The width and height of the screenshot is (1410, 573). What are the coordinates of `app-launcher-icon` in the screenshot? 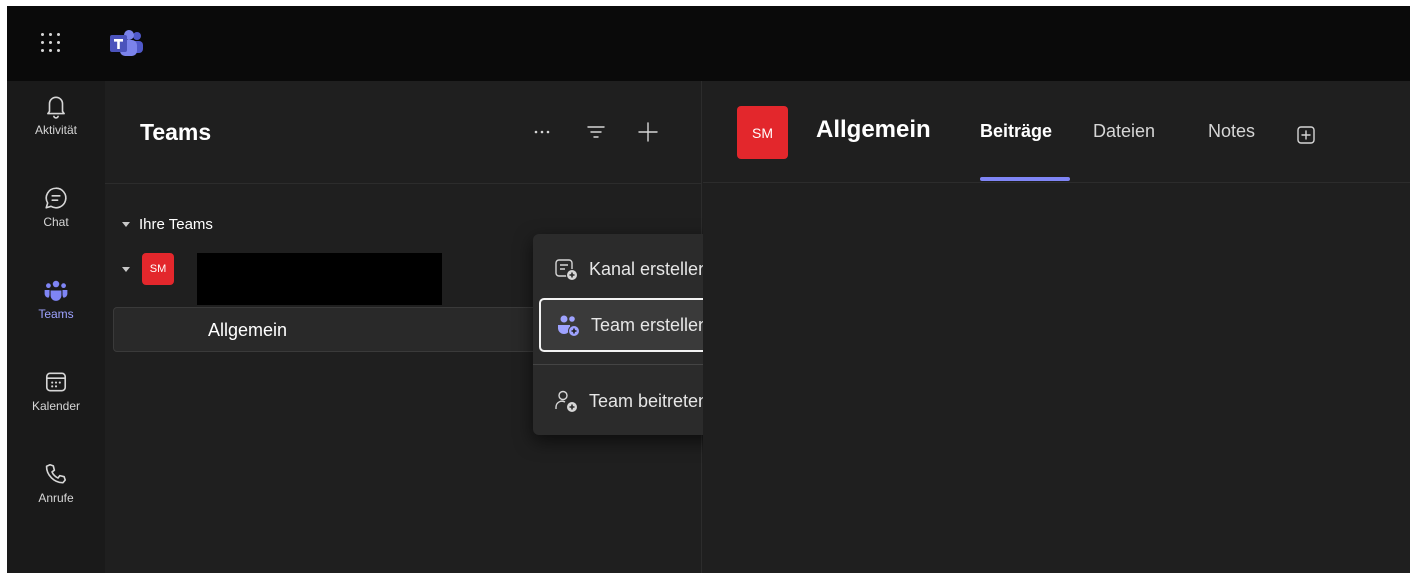 It's located at (49, 43).